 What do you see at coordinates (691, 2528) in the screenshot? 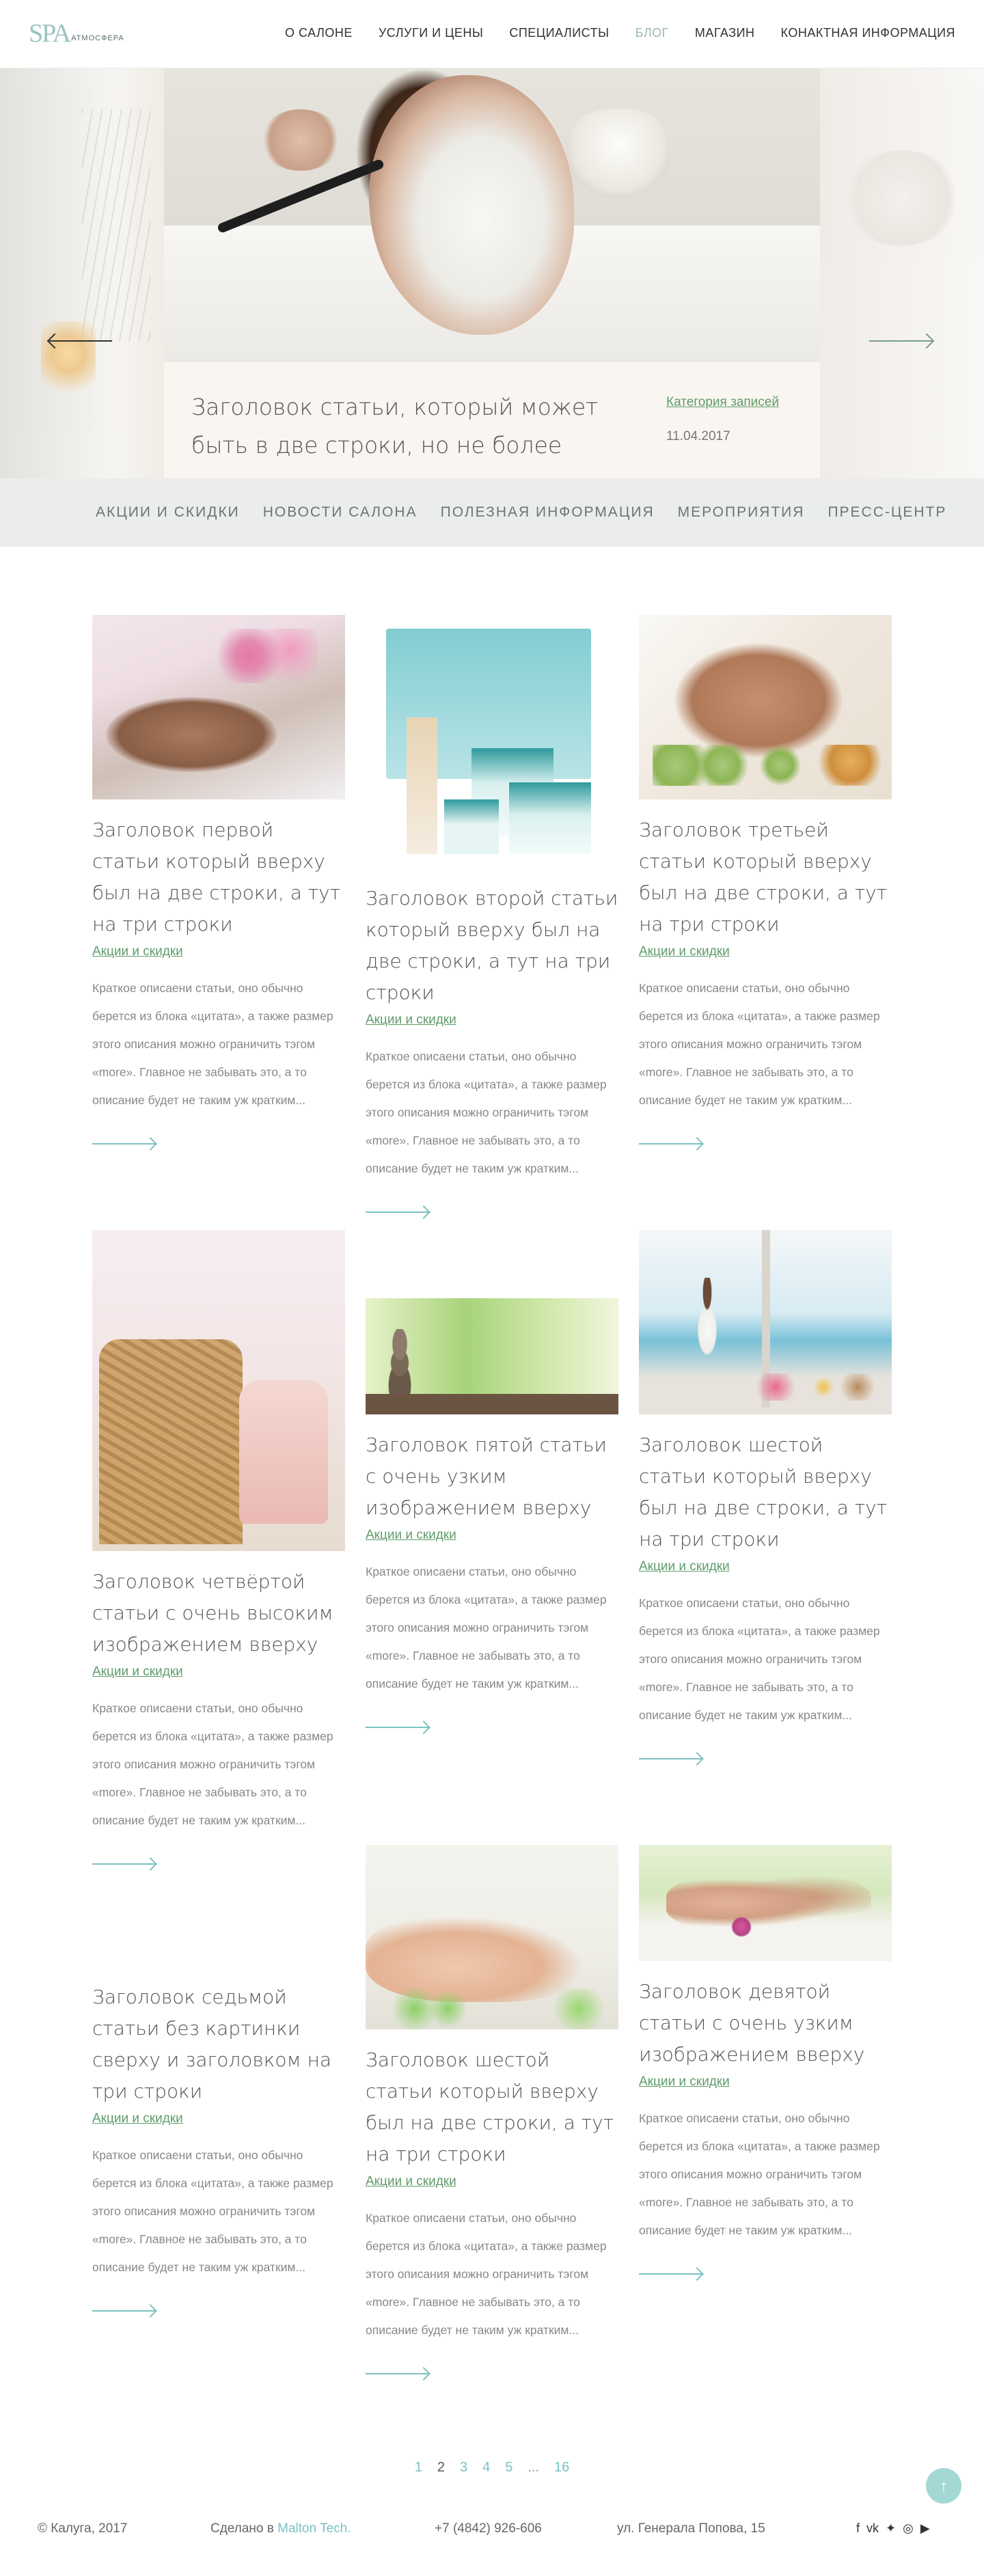
I see `footer-address: ул. Генерала Попова, 15` at bounding box center [691, 2528].